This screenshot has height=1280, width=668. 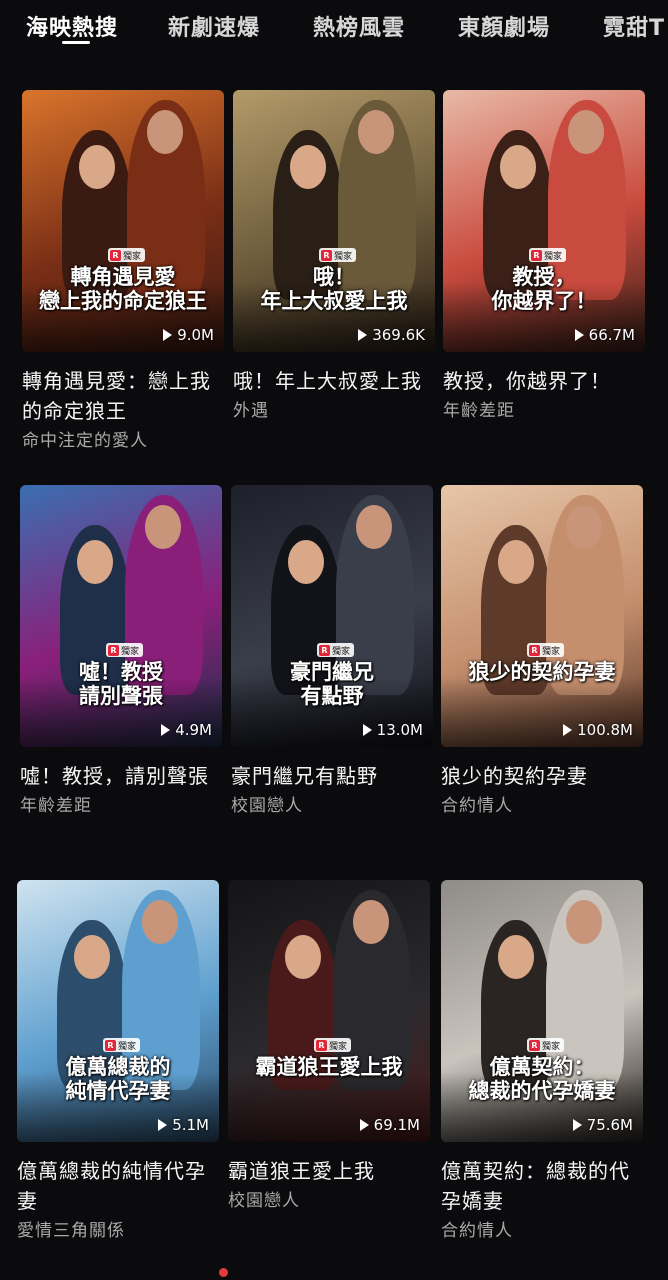 What do you see at coordinates (542, 776) in the screenshot?
I see `drama-title: 狼少的契約孕妻` at bounding box center [542, 776].